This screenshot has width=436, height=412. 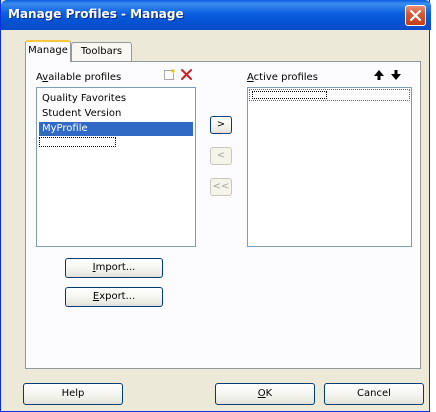 I want to click on new-profile-icon, so click(x=169, y=75).